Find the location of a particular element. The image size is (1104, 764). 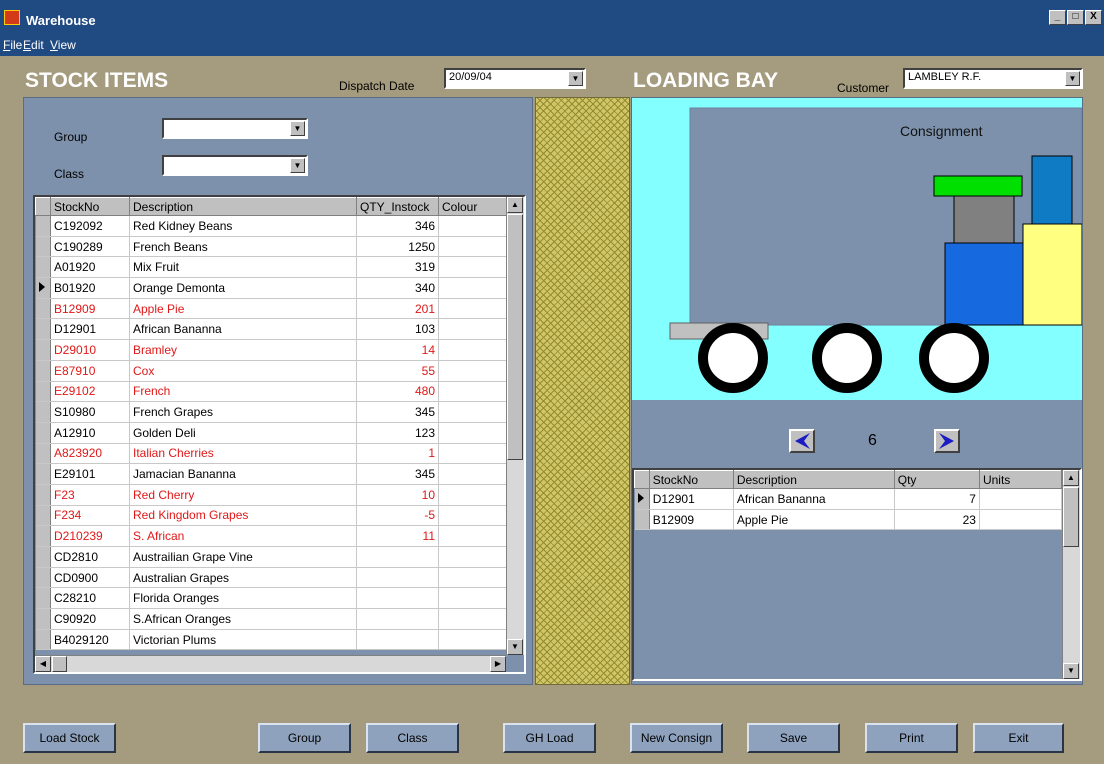

table-row: D29010 Bramley 14 is located at coordinates (271, 350).